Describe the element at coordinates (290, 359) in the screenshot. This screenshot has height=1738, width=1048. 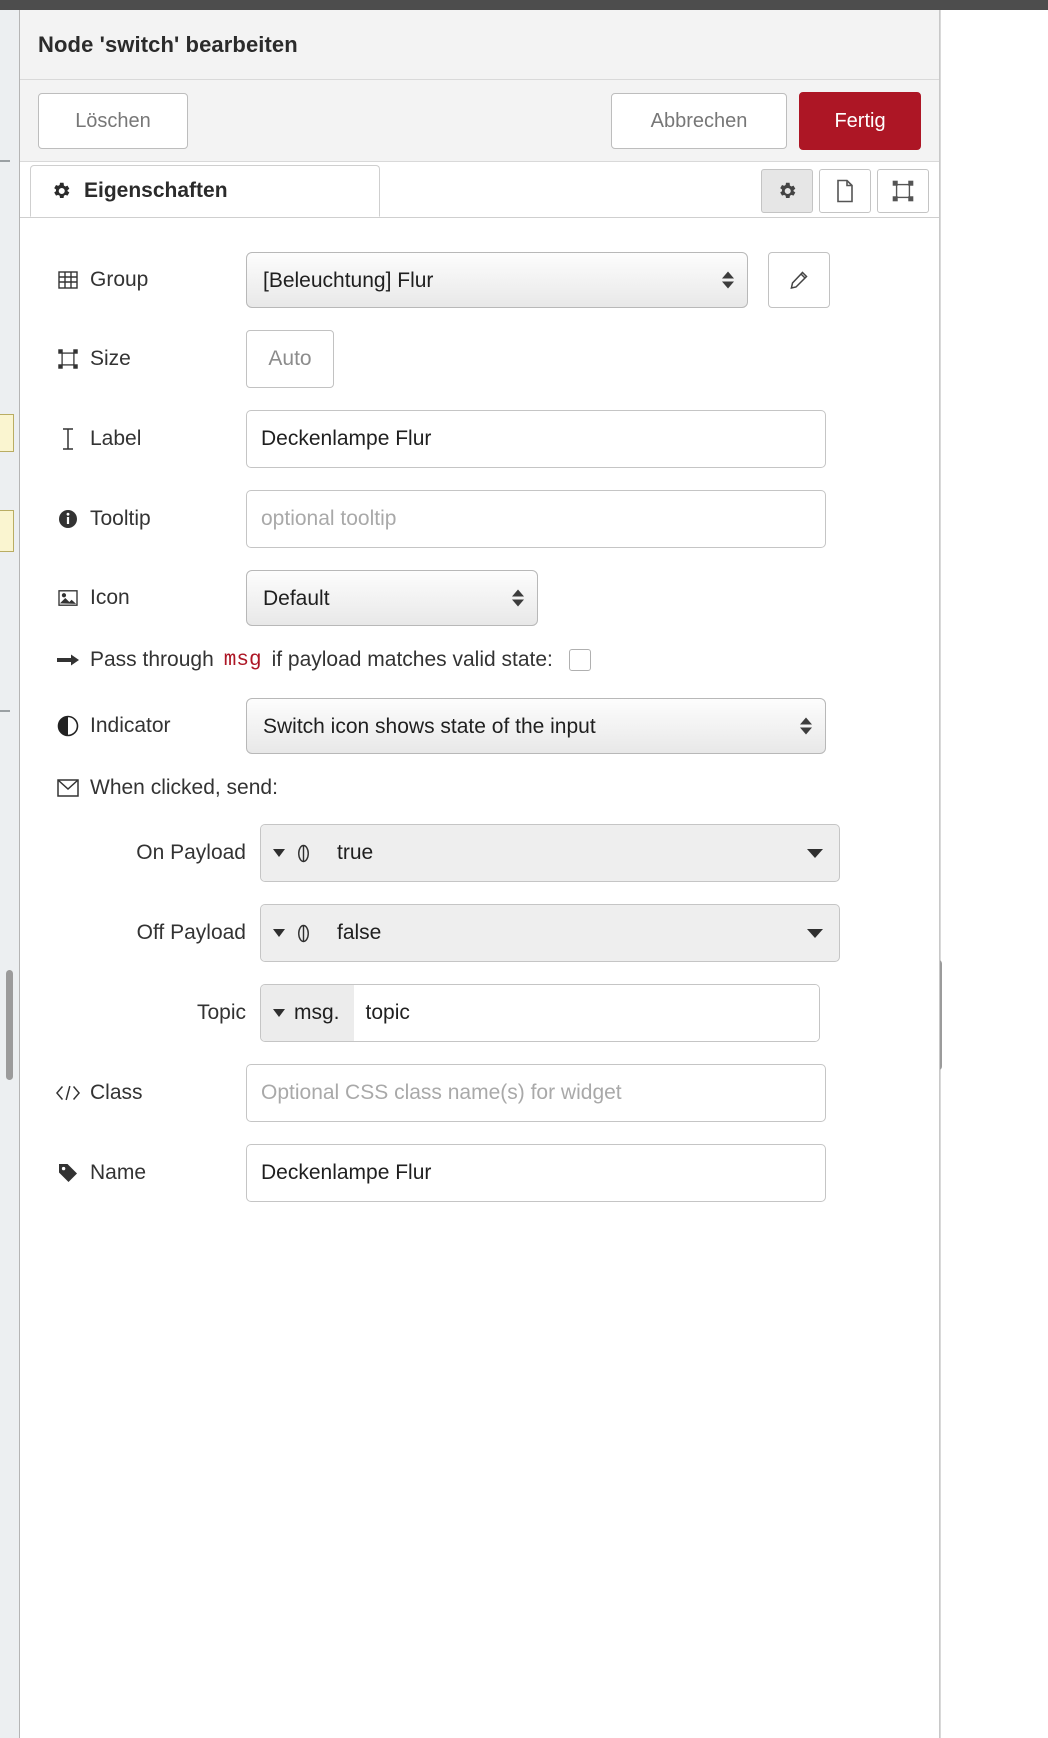
I see `size-button: Auto` at that location.